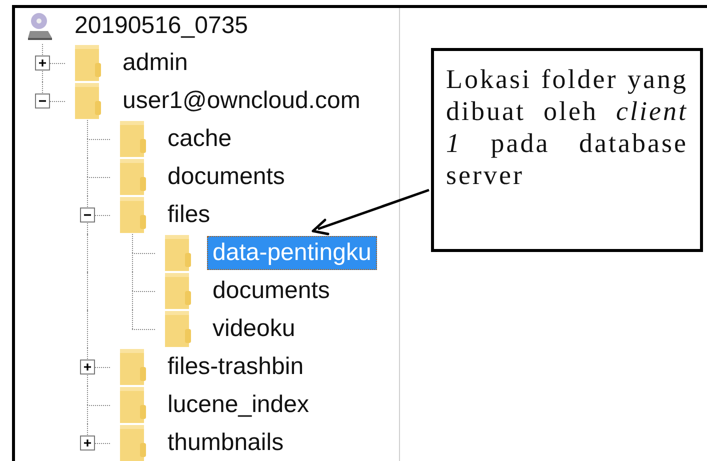 The width and height of the screenshot is (707, 461). I want to click on tree-item: cache, so click(200, 139).